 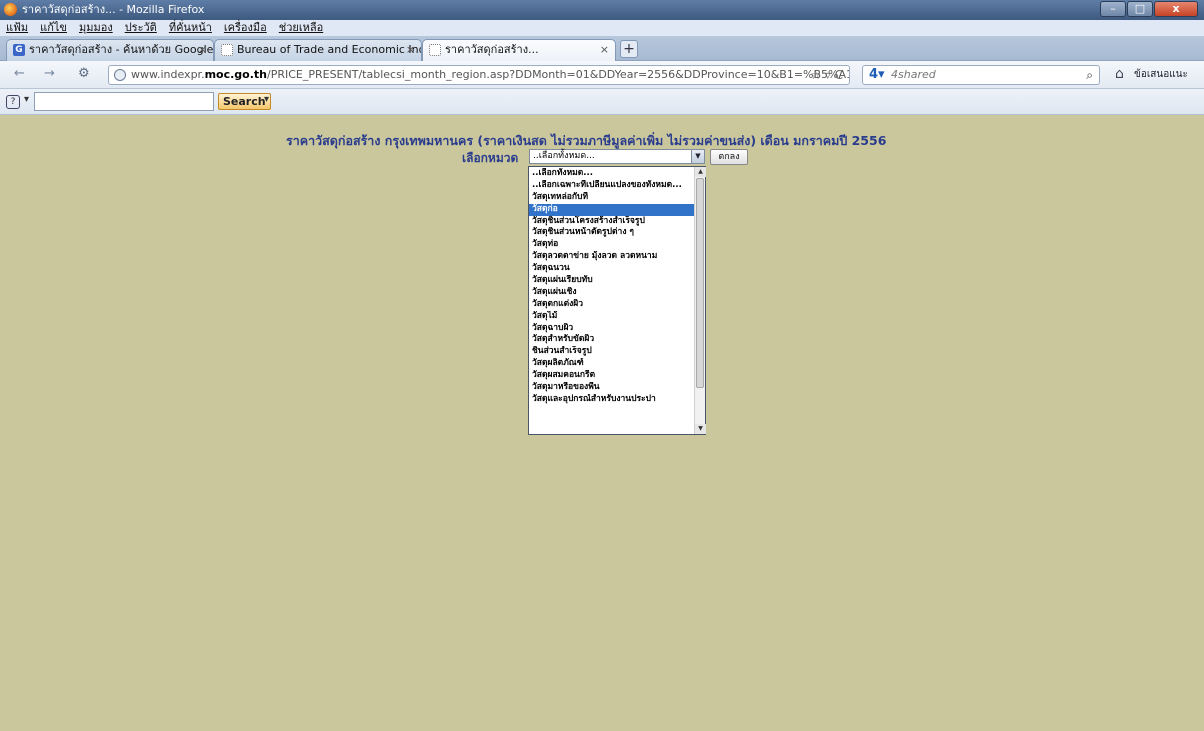 I want to click on dropdown-option: วัสดุมาหรือของพื้น, so click(x=612, y=388).